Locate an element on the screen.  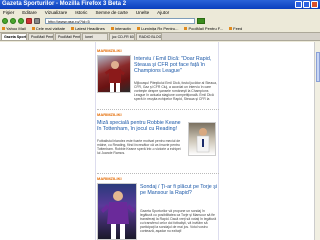
window-controls is located at coordinates (306, 4).